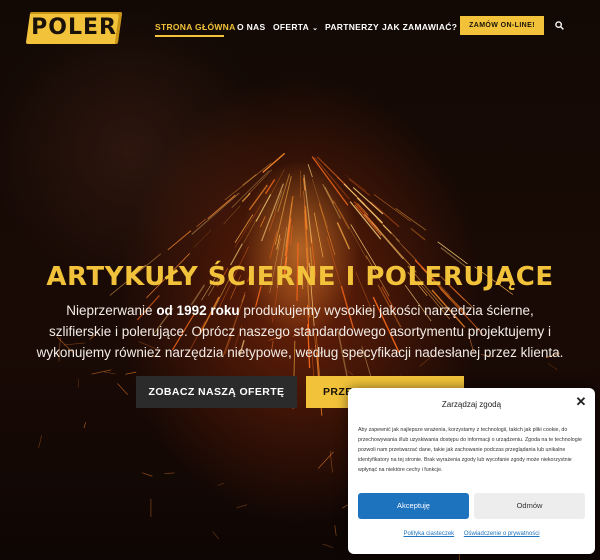  Describe the element at coordinates (291, 27) in the screenshot. I see `nav-item-offer-label: OFERTA` at that location.